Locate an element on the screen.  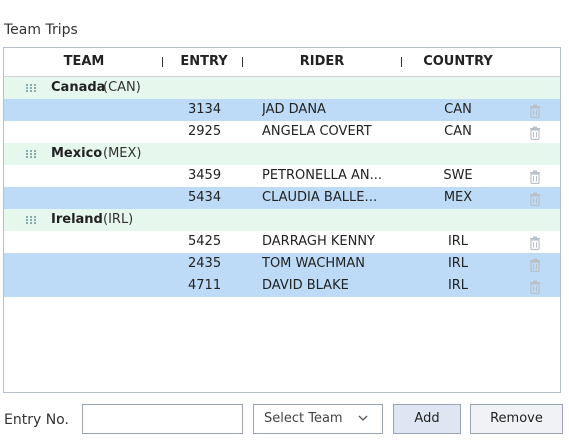
grid-header: TEAM ENTRY RIDER COUNTRY is located at coordinates (282, 62).